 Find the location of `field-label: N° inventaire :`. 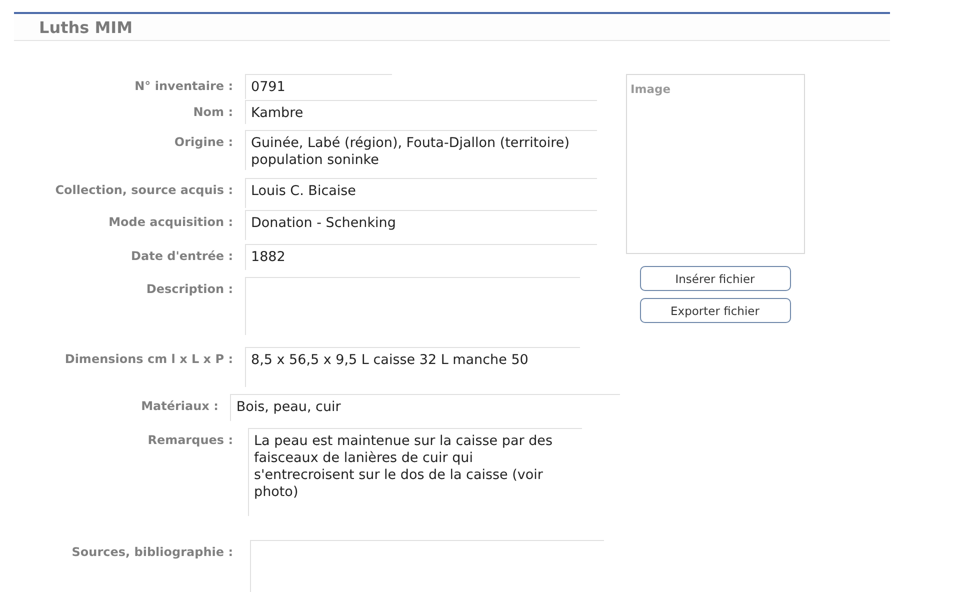

field-label: N° inventaire : is located at coordinates (183, 85).